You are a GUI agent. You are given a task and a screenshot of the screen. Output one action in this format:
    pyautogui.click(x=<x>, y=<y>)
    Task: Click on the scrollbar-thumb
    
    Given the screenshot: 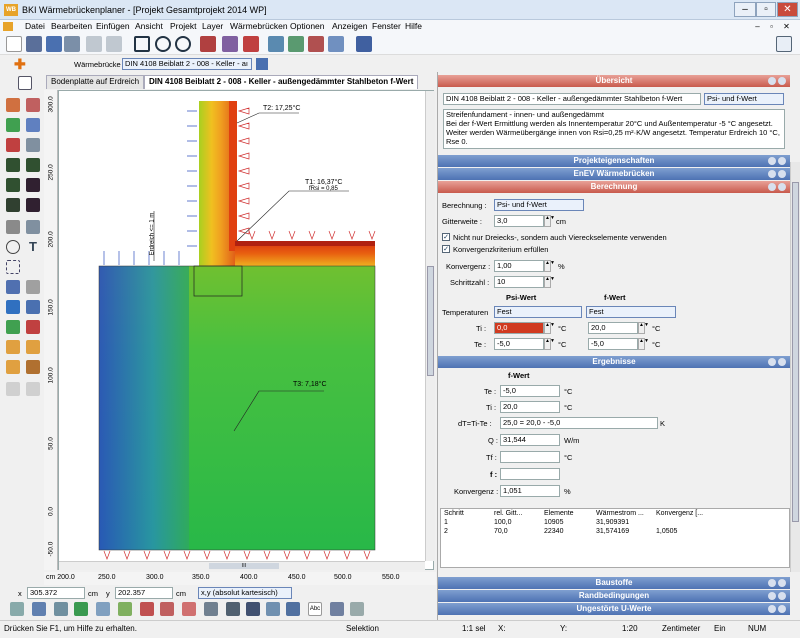 What is the action you would take?
    pyautogui.click(x=430, y=321)
    